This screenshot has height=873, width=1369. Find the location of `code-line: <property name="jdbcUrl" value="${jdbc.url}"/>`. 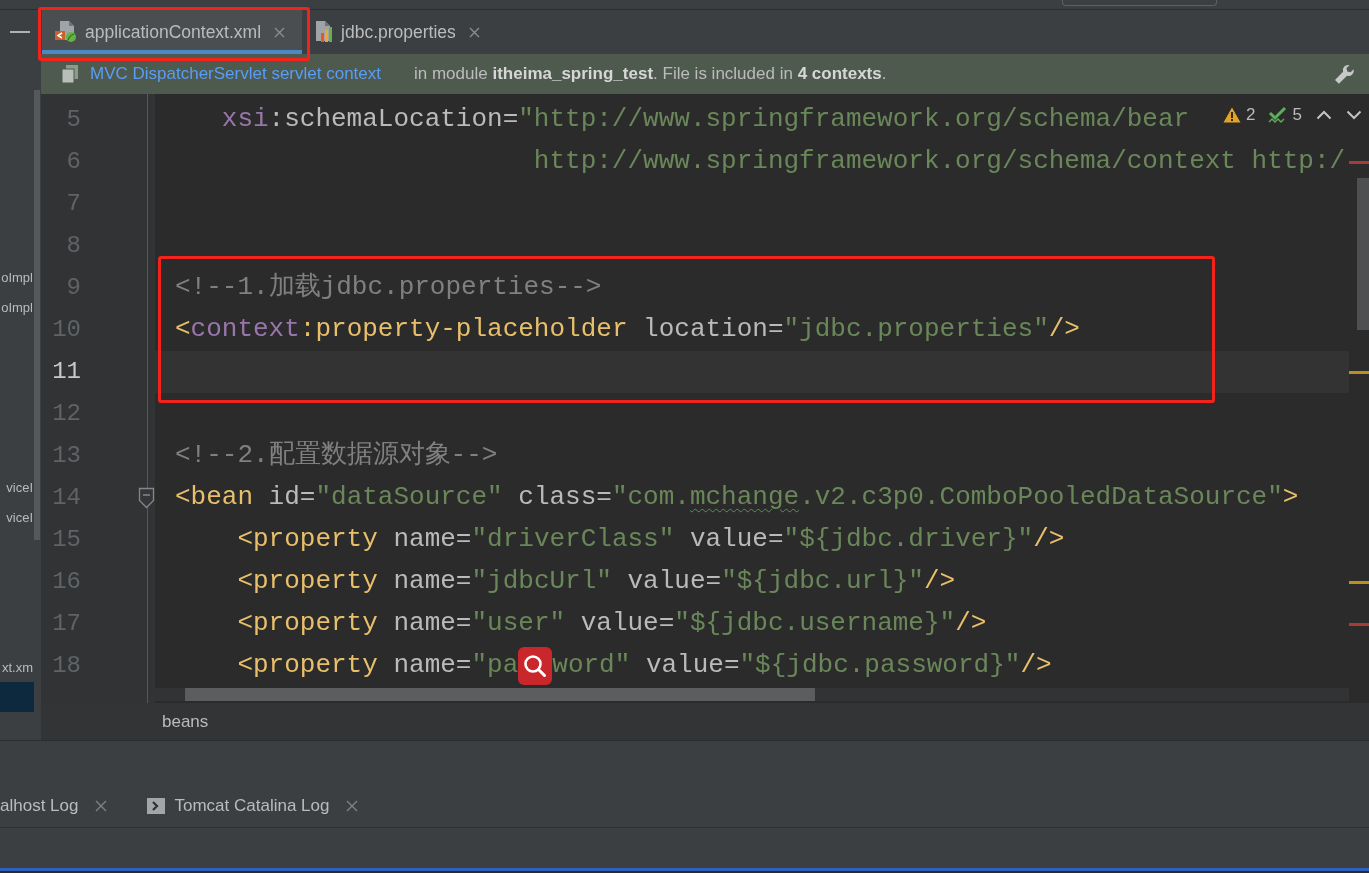

code-line: <property name="jdbcUrl" value="${jdbc.url}"/> is located at coordinates (596, 582).